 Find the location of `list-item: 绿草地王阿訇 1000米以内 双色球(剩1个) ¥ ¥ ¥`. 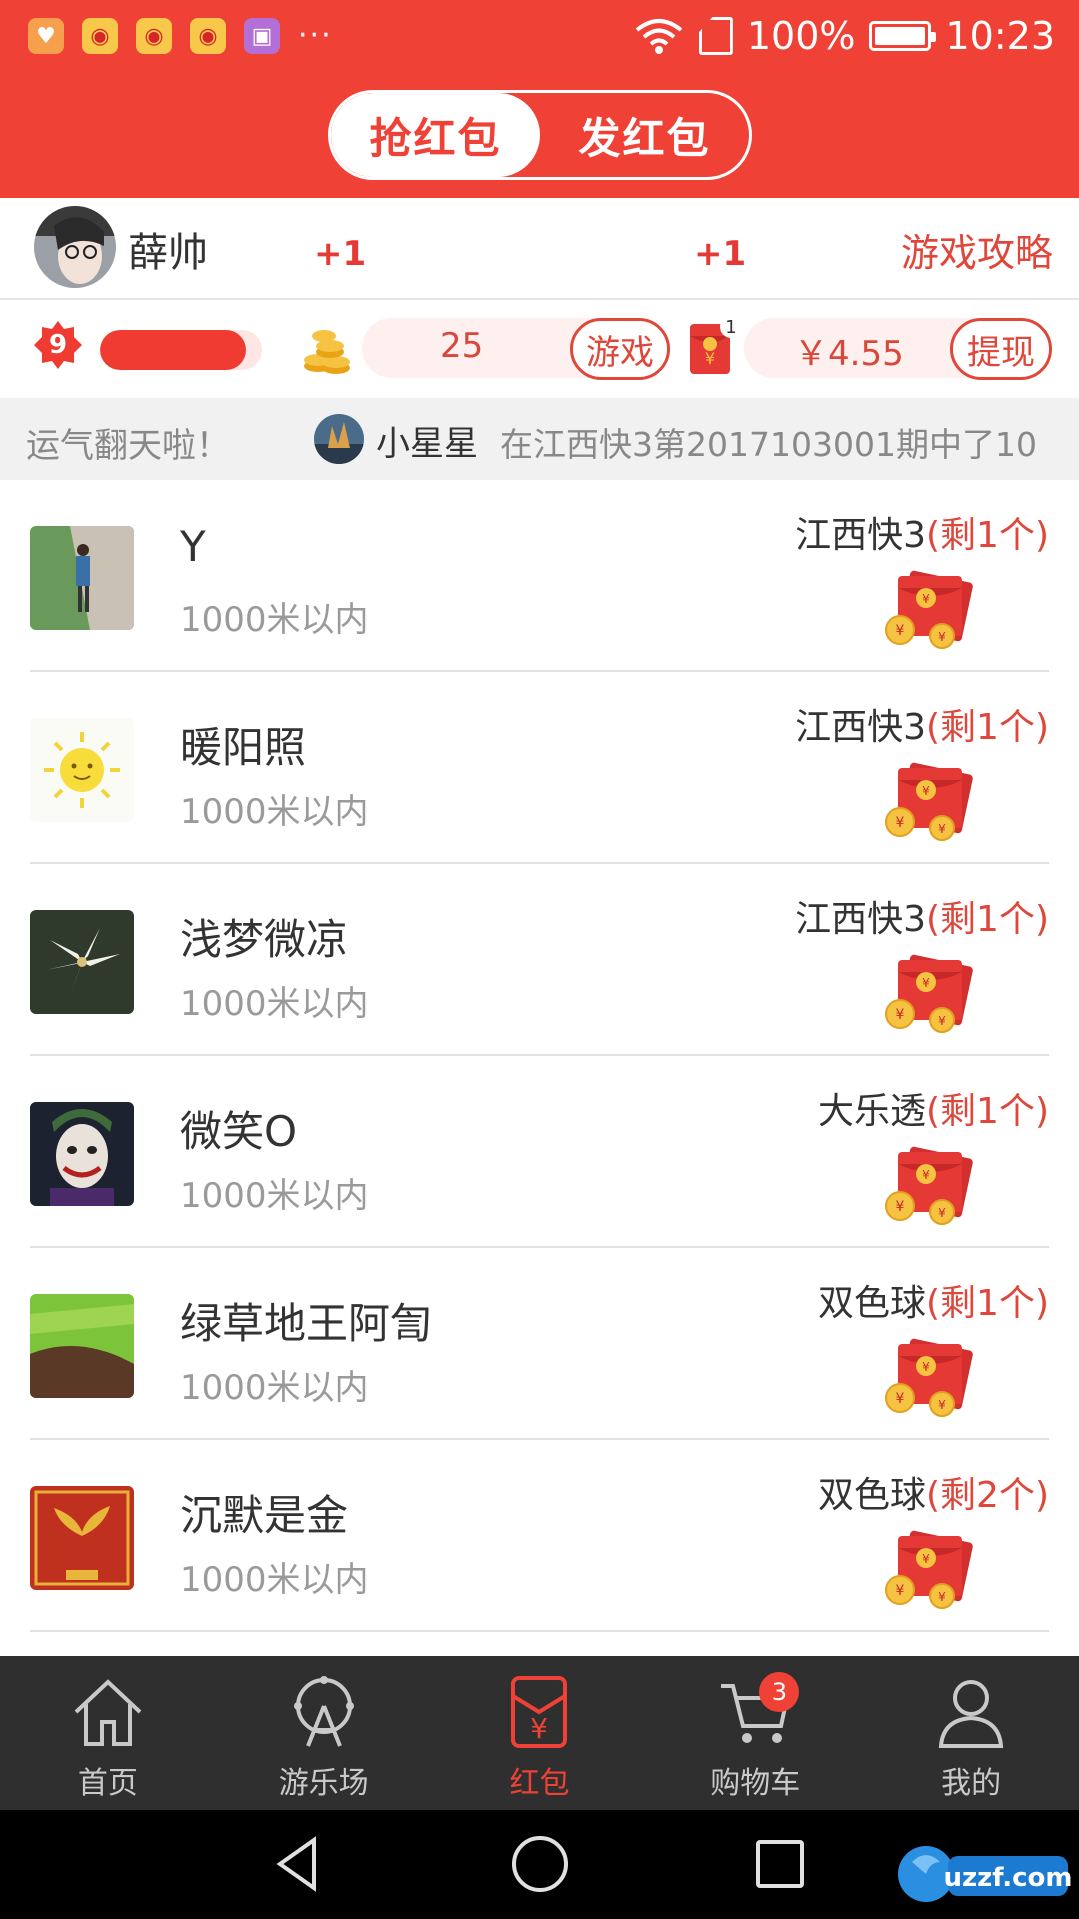

list-item: 绿草地王阿訇 1000米以内 双色球(剩1个) ¥ ¥ ¥ is located at coordinates (539, 1344).